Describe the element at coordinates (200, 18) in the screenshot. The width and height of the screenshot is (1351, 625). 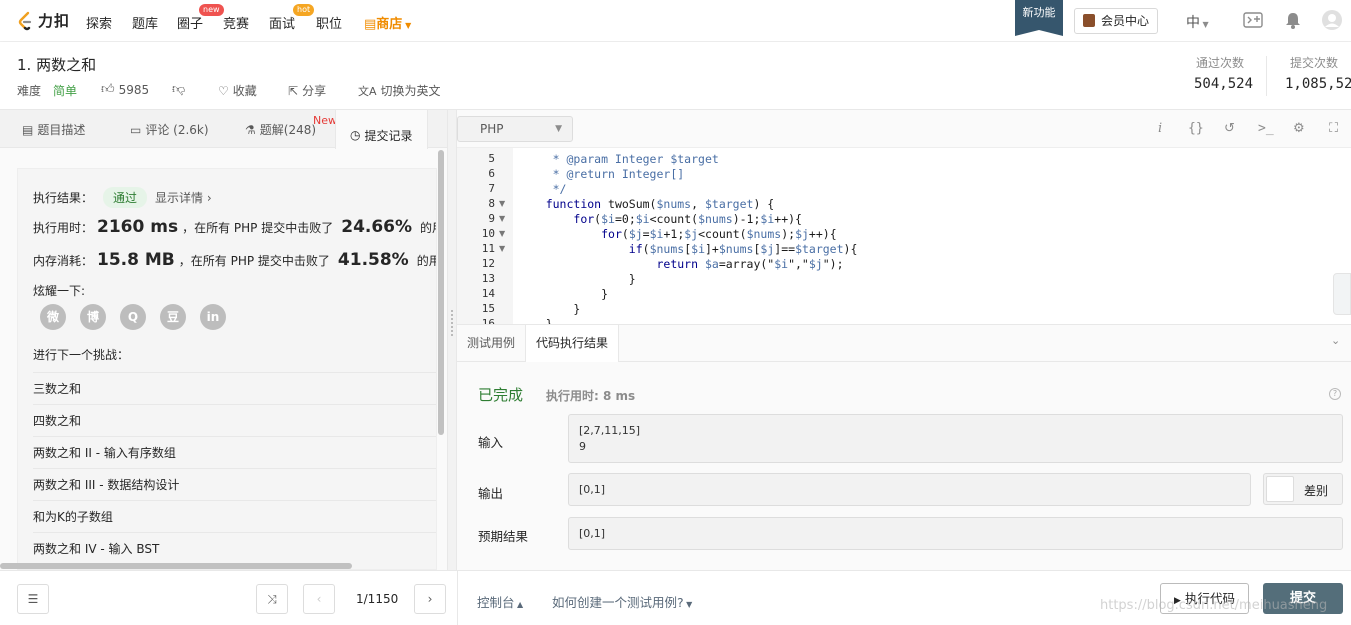
I see `nav-circle: 圈子 new` at that location.